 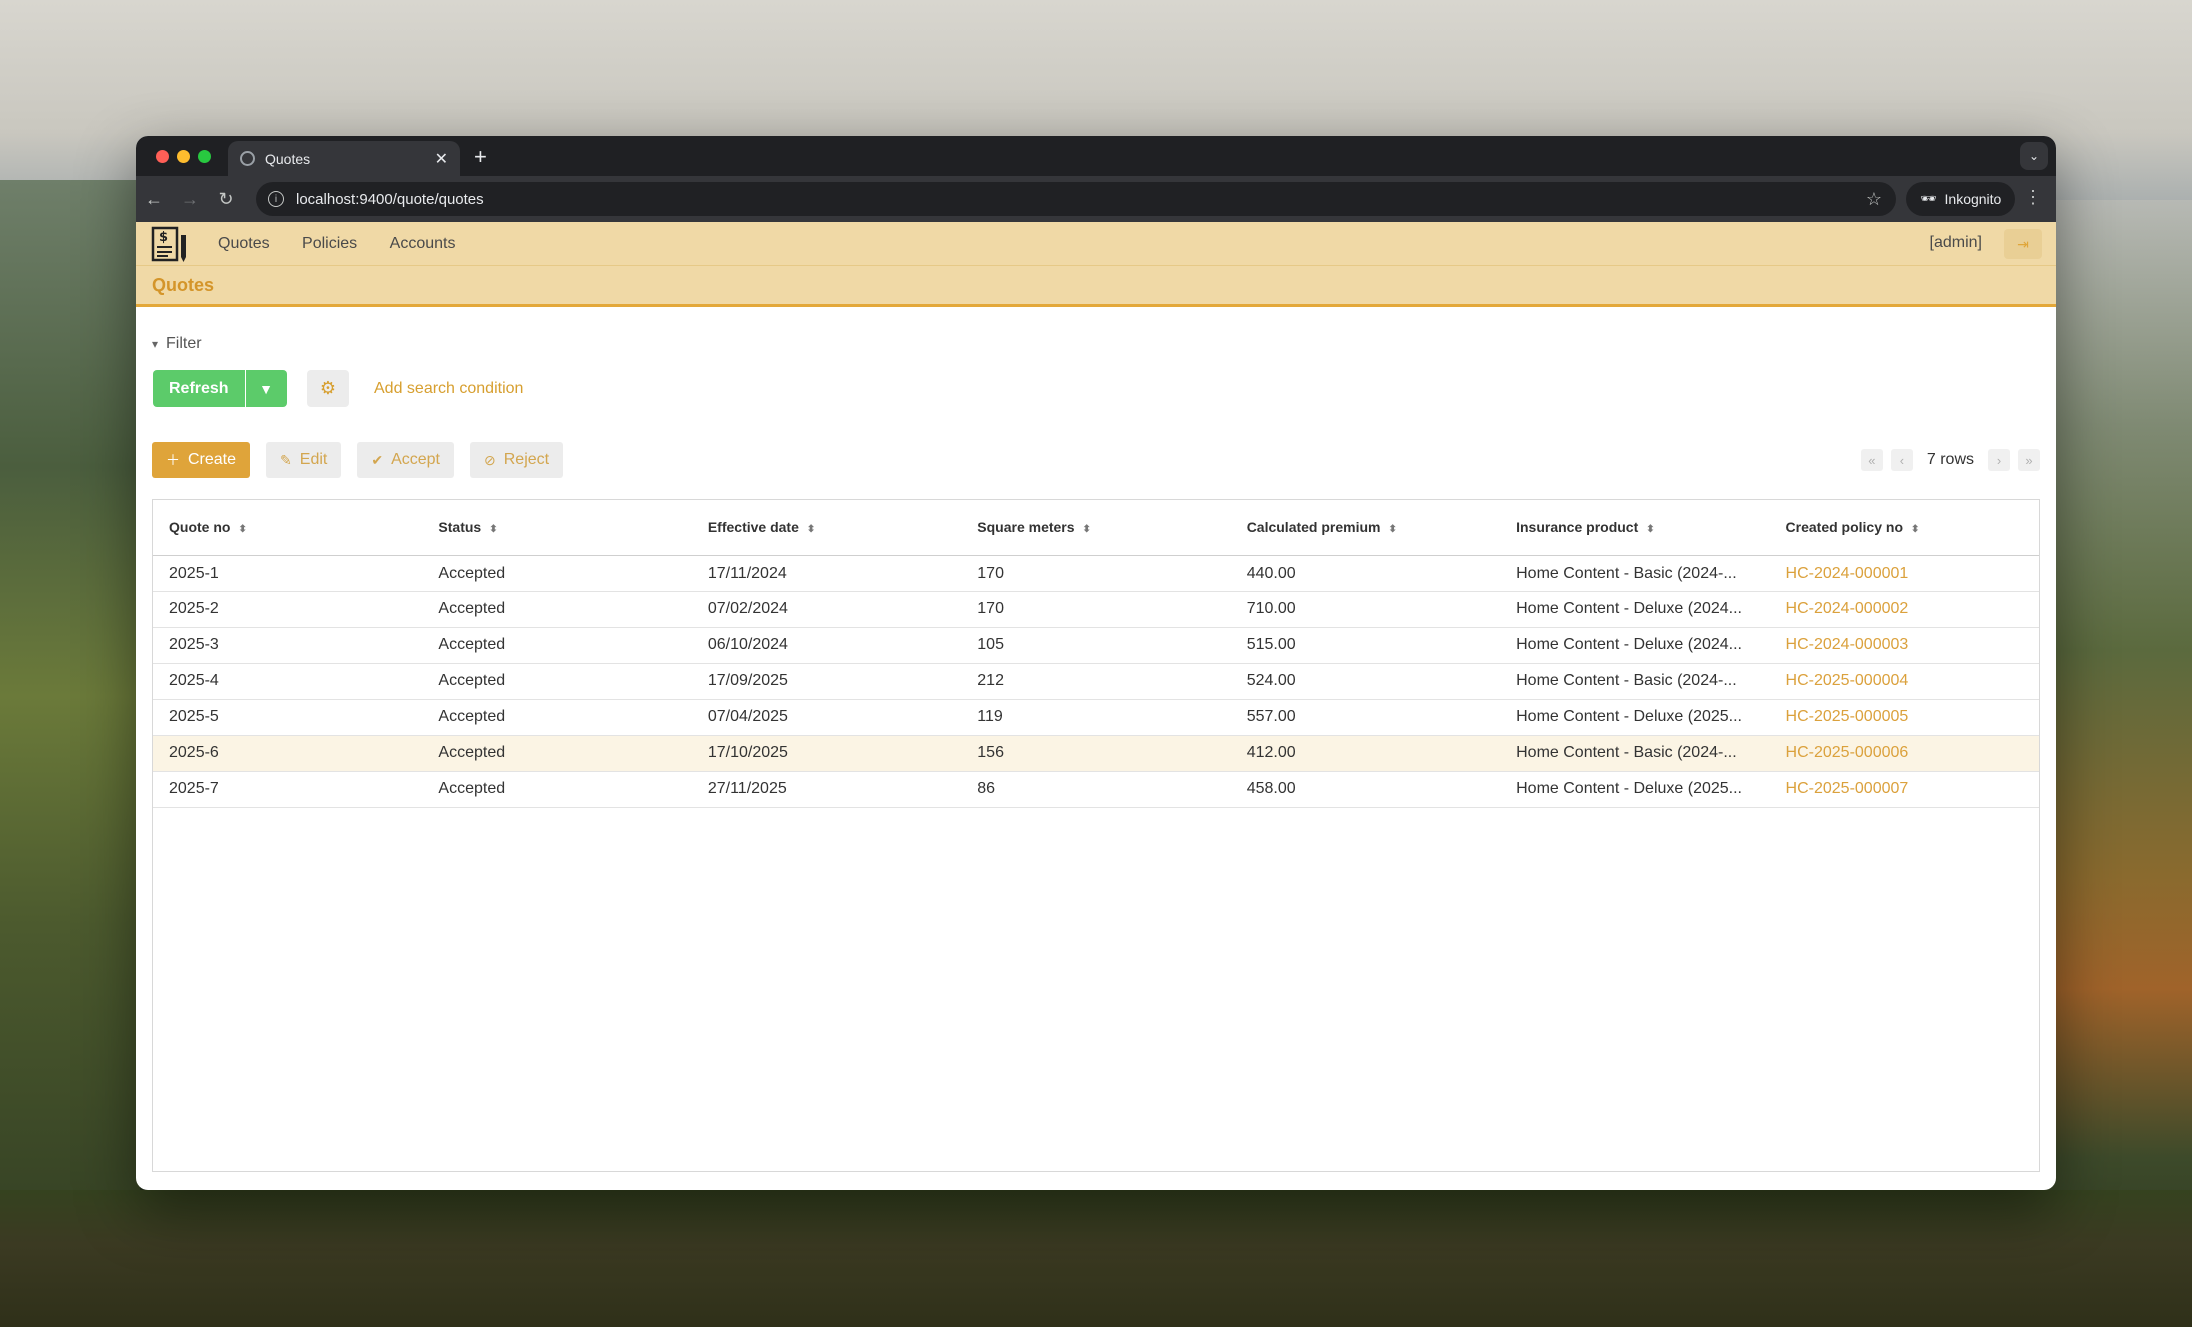 What do you see at coordinates (1904, 717) in the screenshot?
I see `cell-created-policy-no: HC-2025-000005` at bounding box center [1904, 717].